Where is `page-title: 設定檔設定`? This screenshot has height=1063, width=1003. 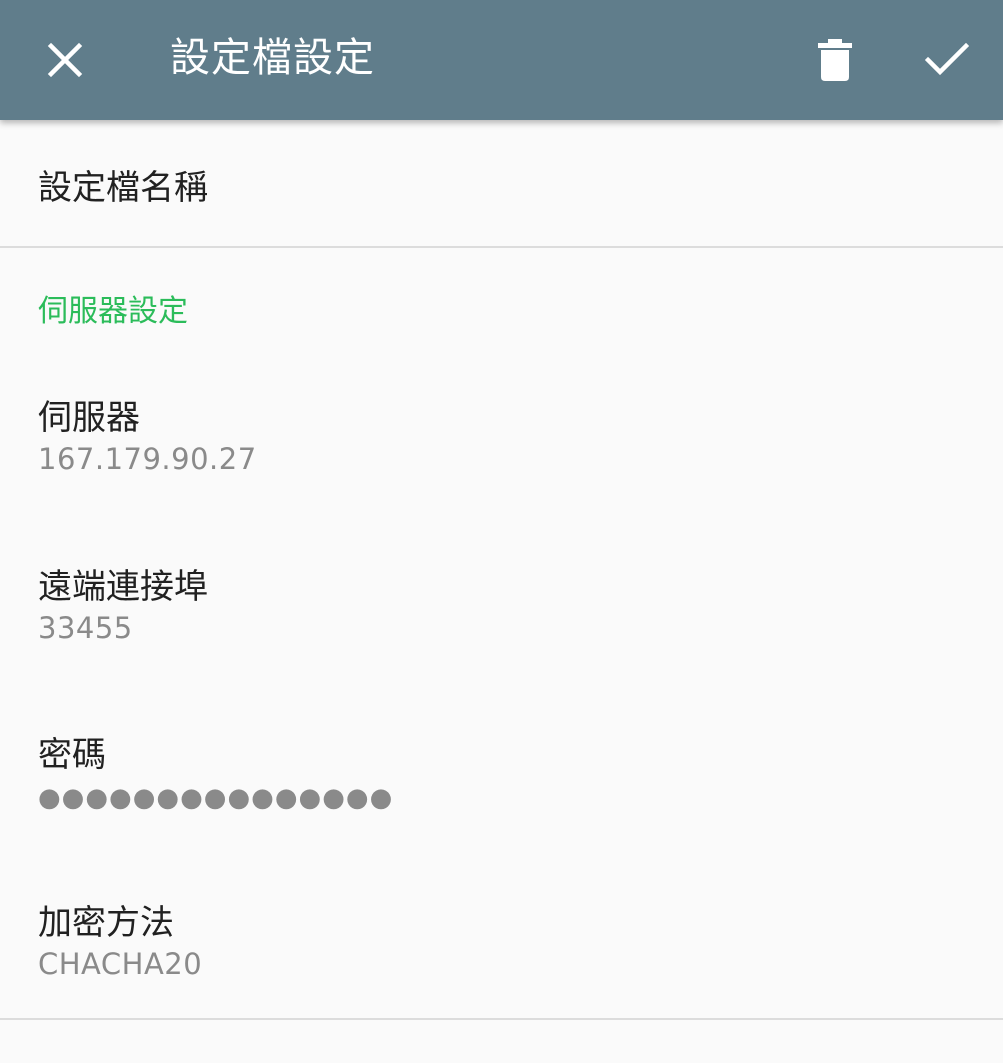
page-title: 設定檔設定 is located at coordinates (272, 58).